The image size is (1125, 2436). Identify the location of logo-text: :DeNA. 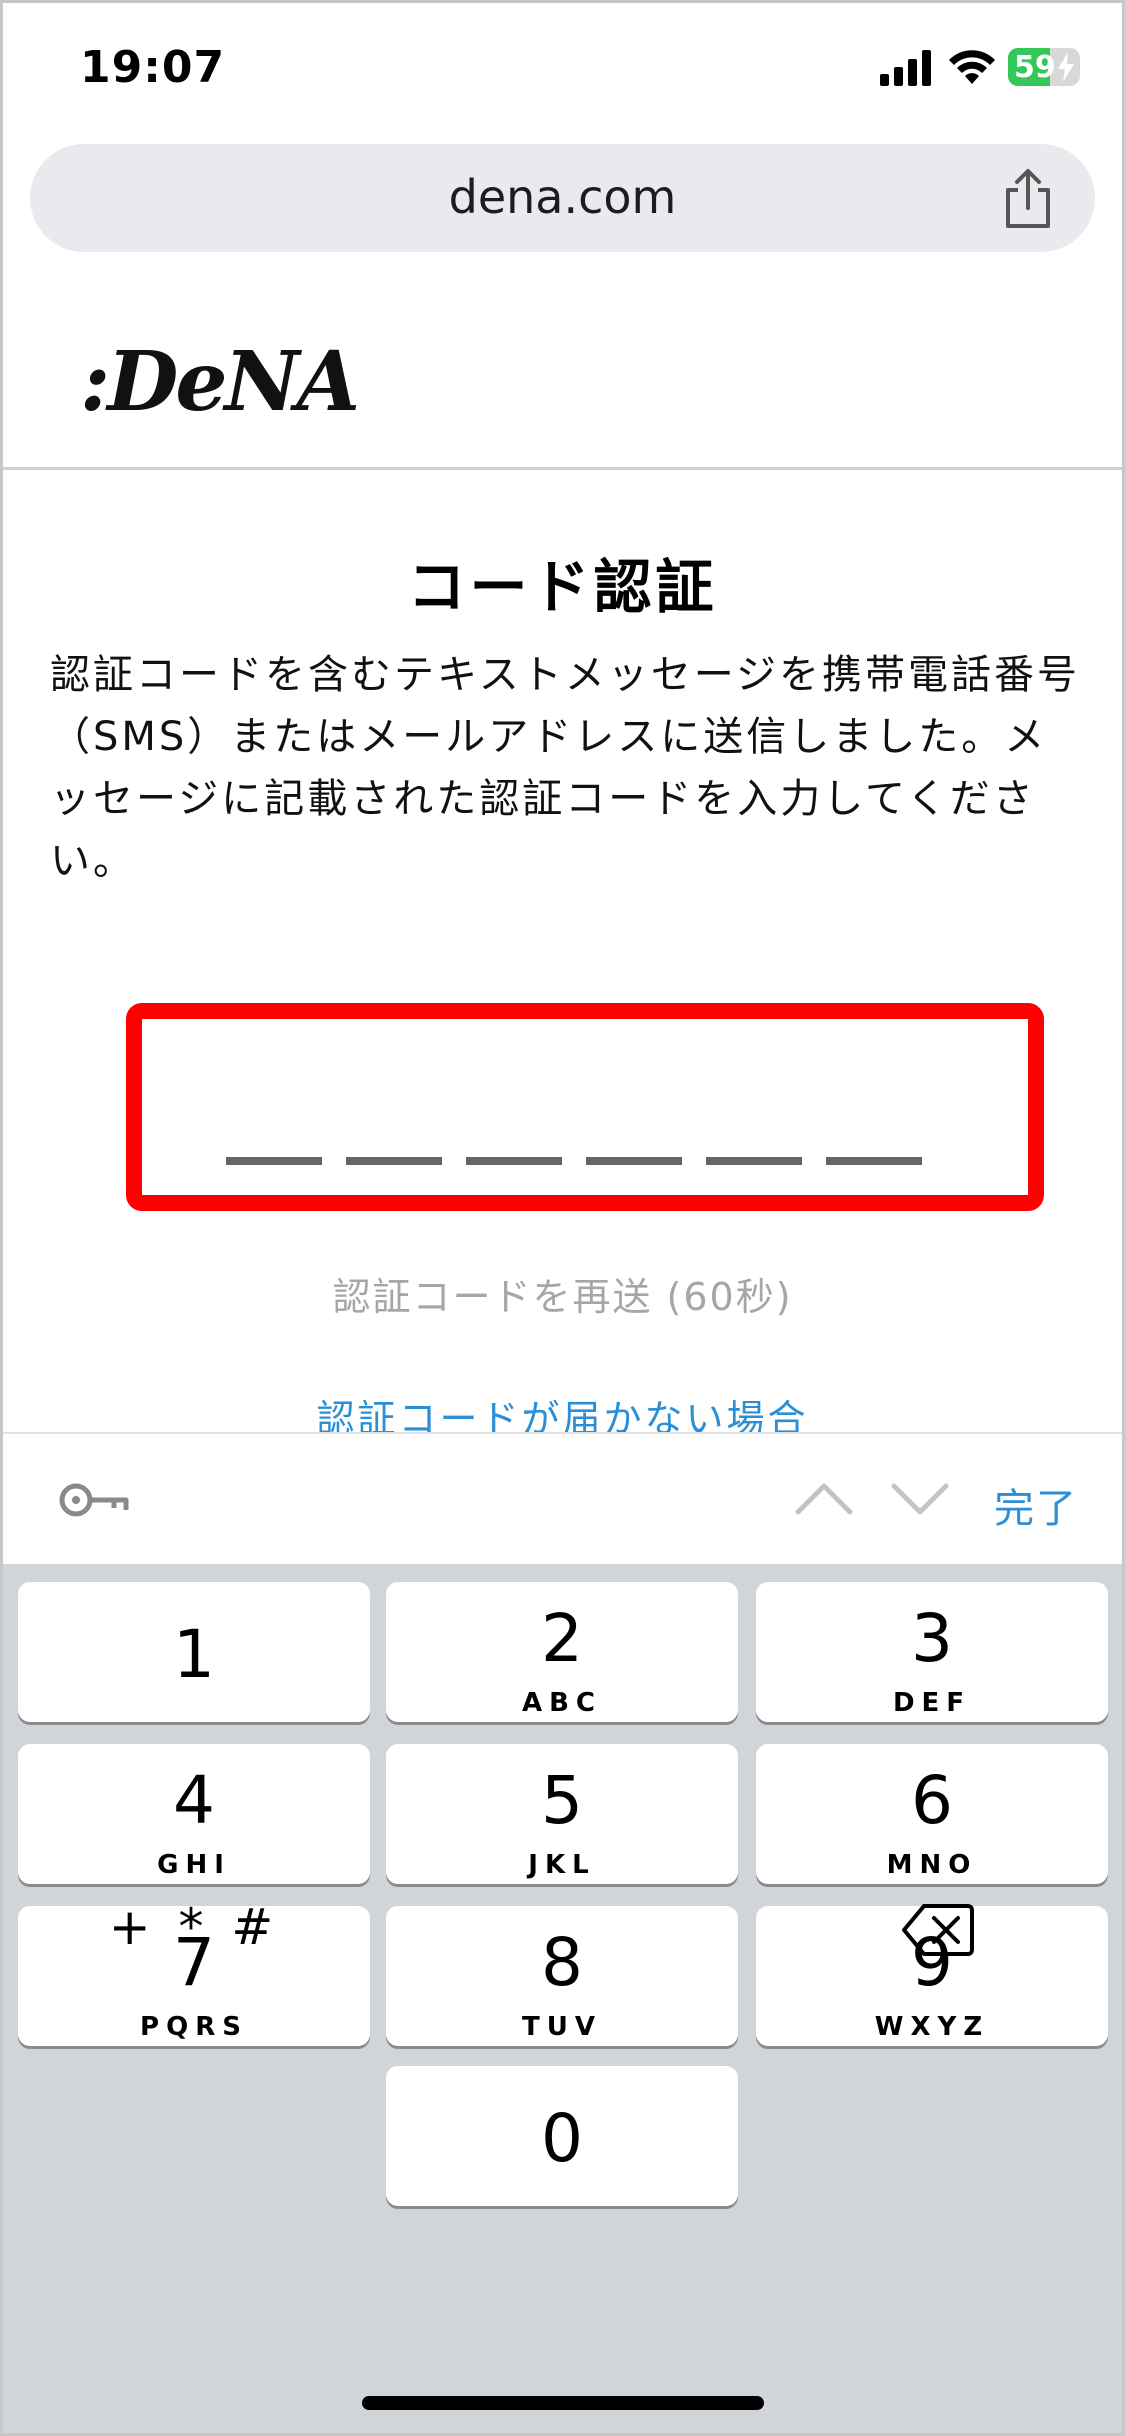
(220, 382).